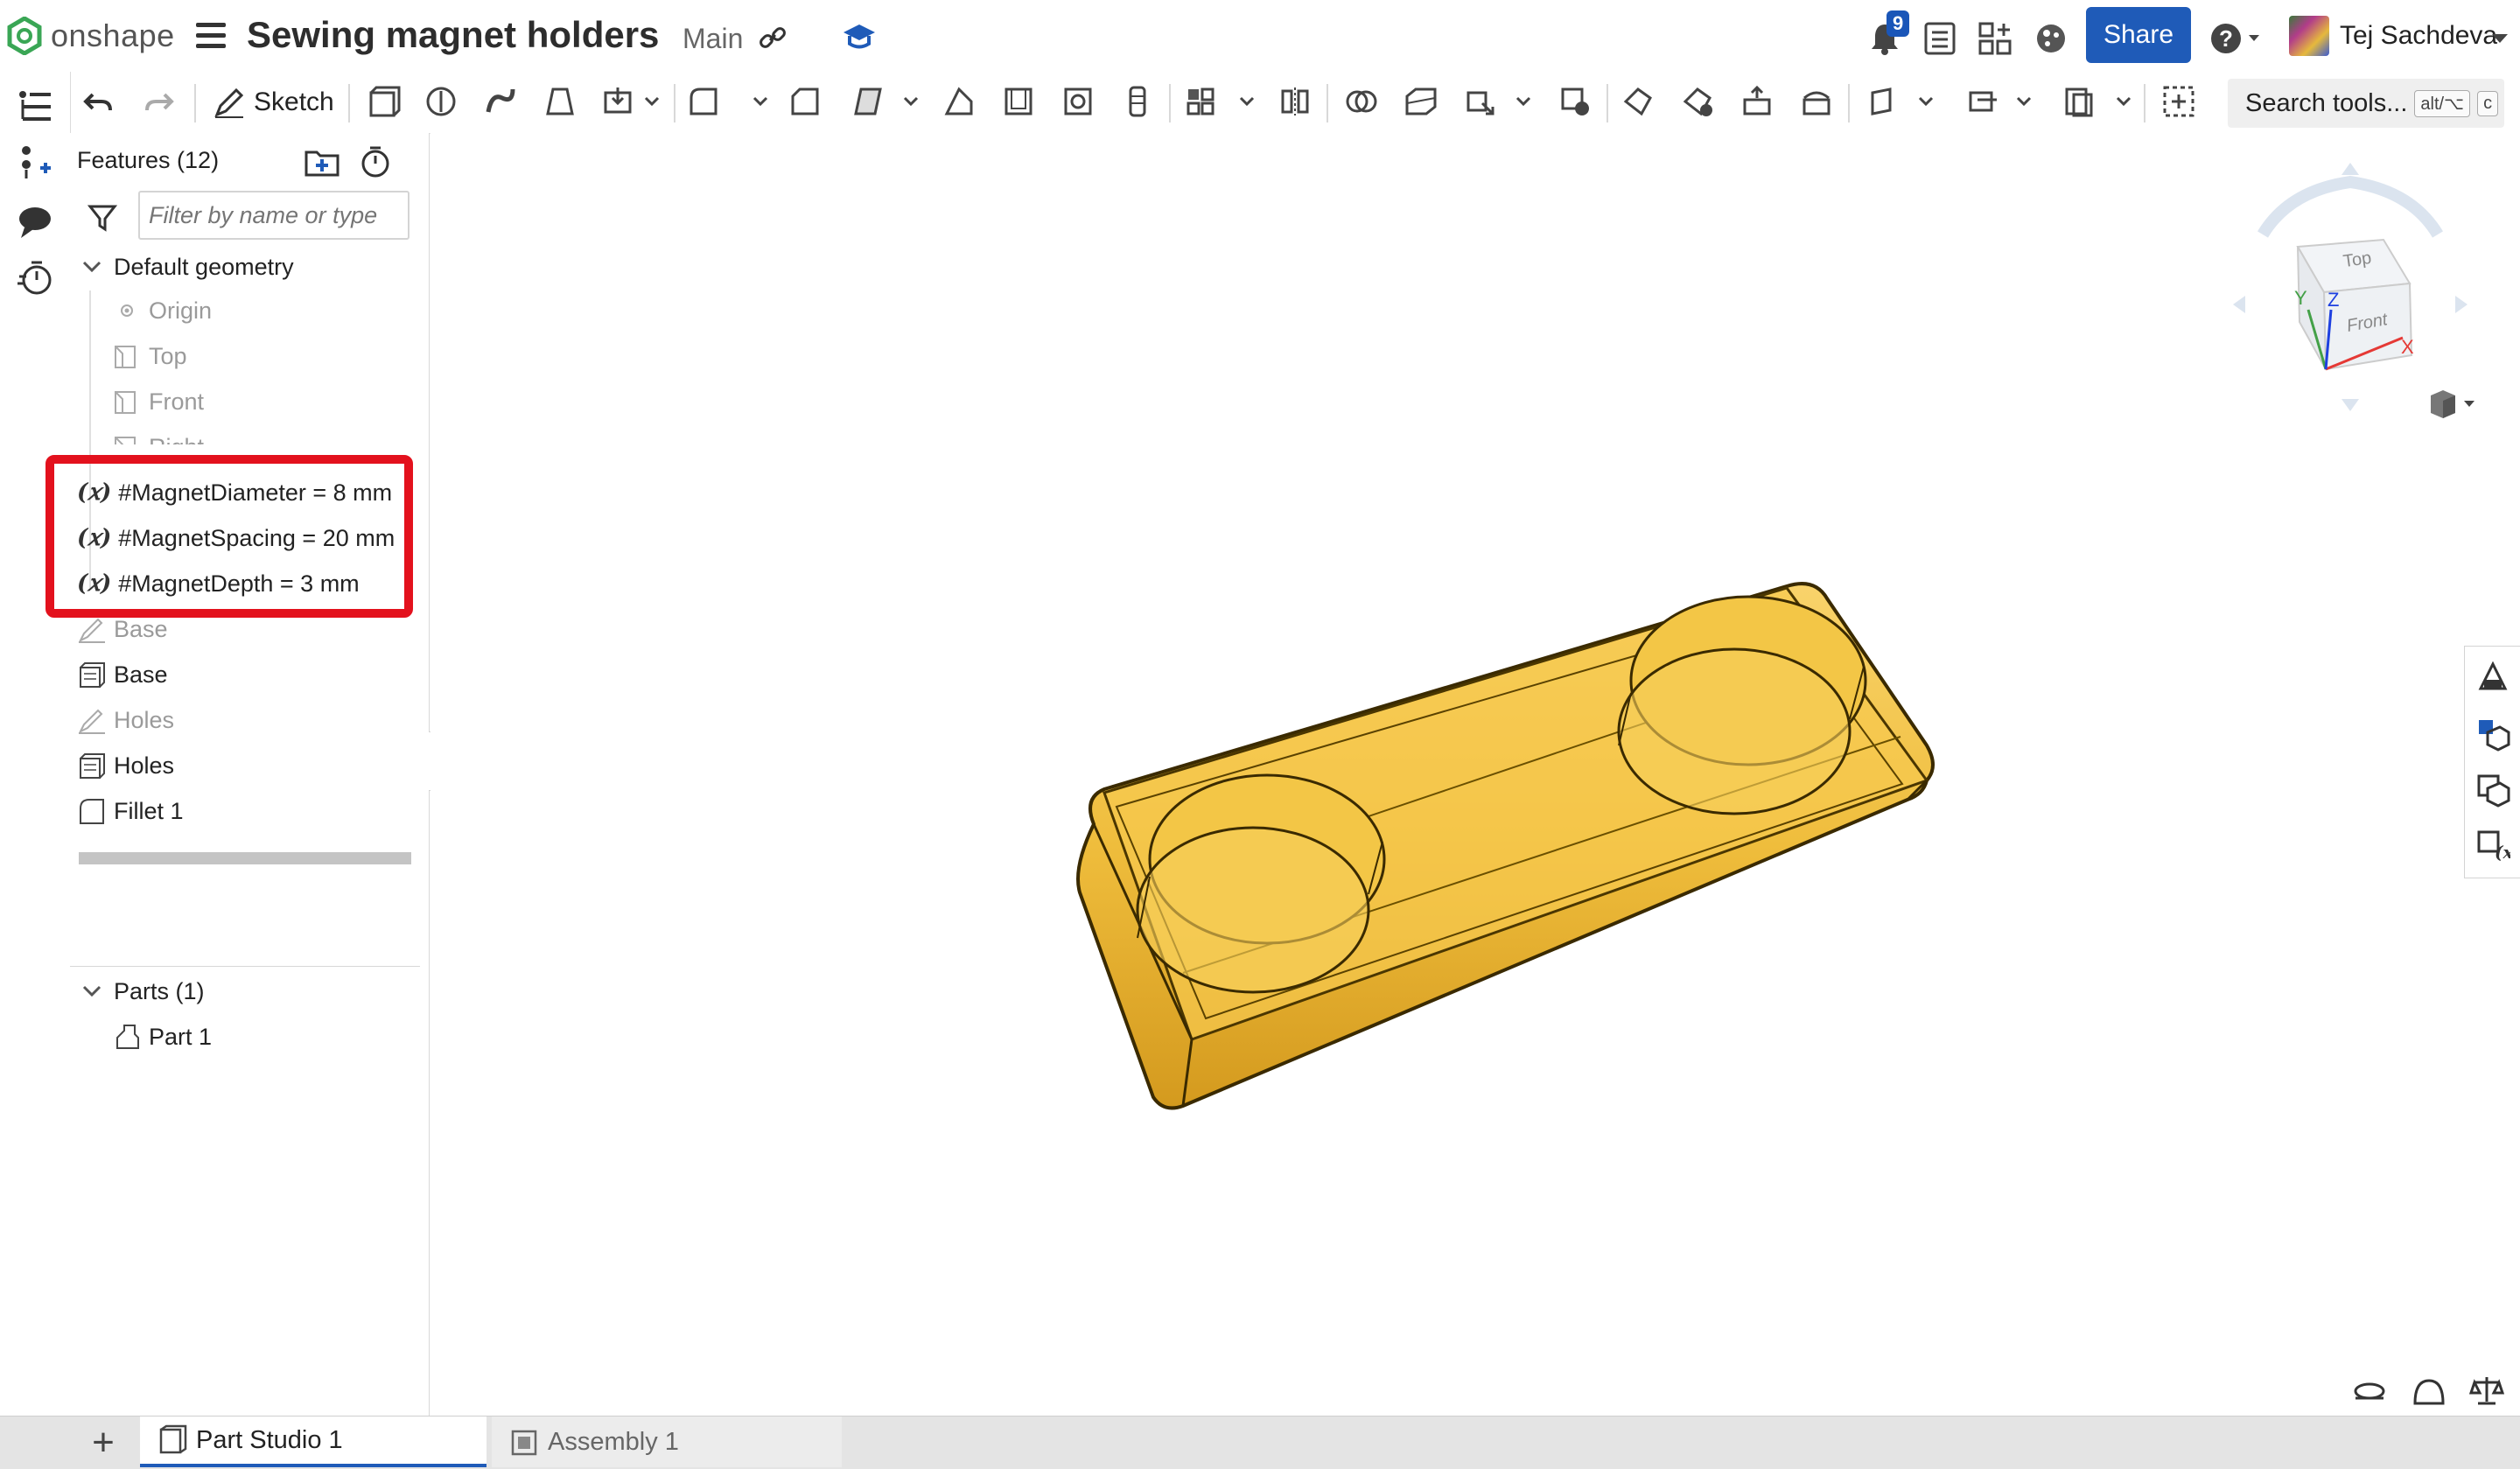 This screenshot has height=1469, width=2520. What do you see at coordinates (2051, 38) in the screenshot?
I see `render-studio-icon` at bounding box center [2051, 38].